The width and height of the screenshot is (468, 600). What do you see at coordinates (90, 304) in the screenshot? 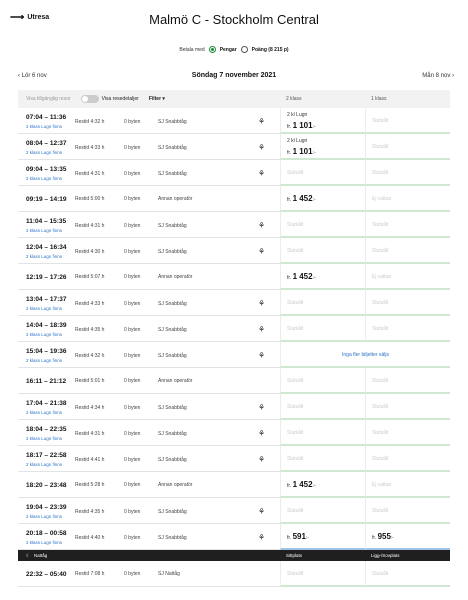
I see `trip-duration: Restid 4:33 h` at bounding box center [90, 304].